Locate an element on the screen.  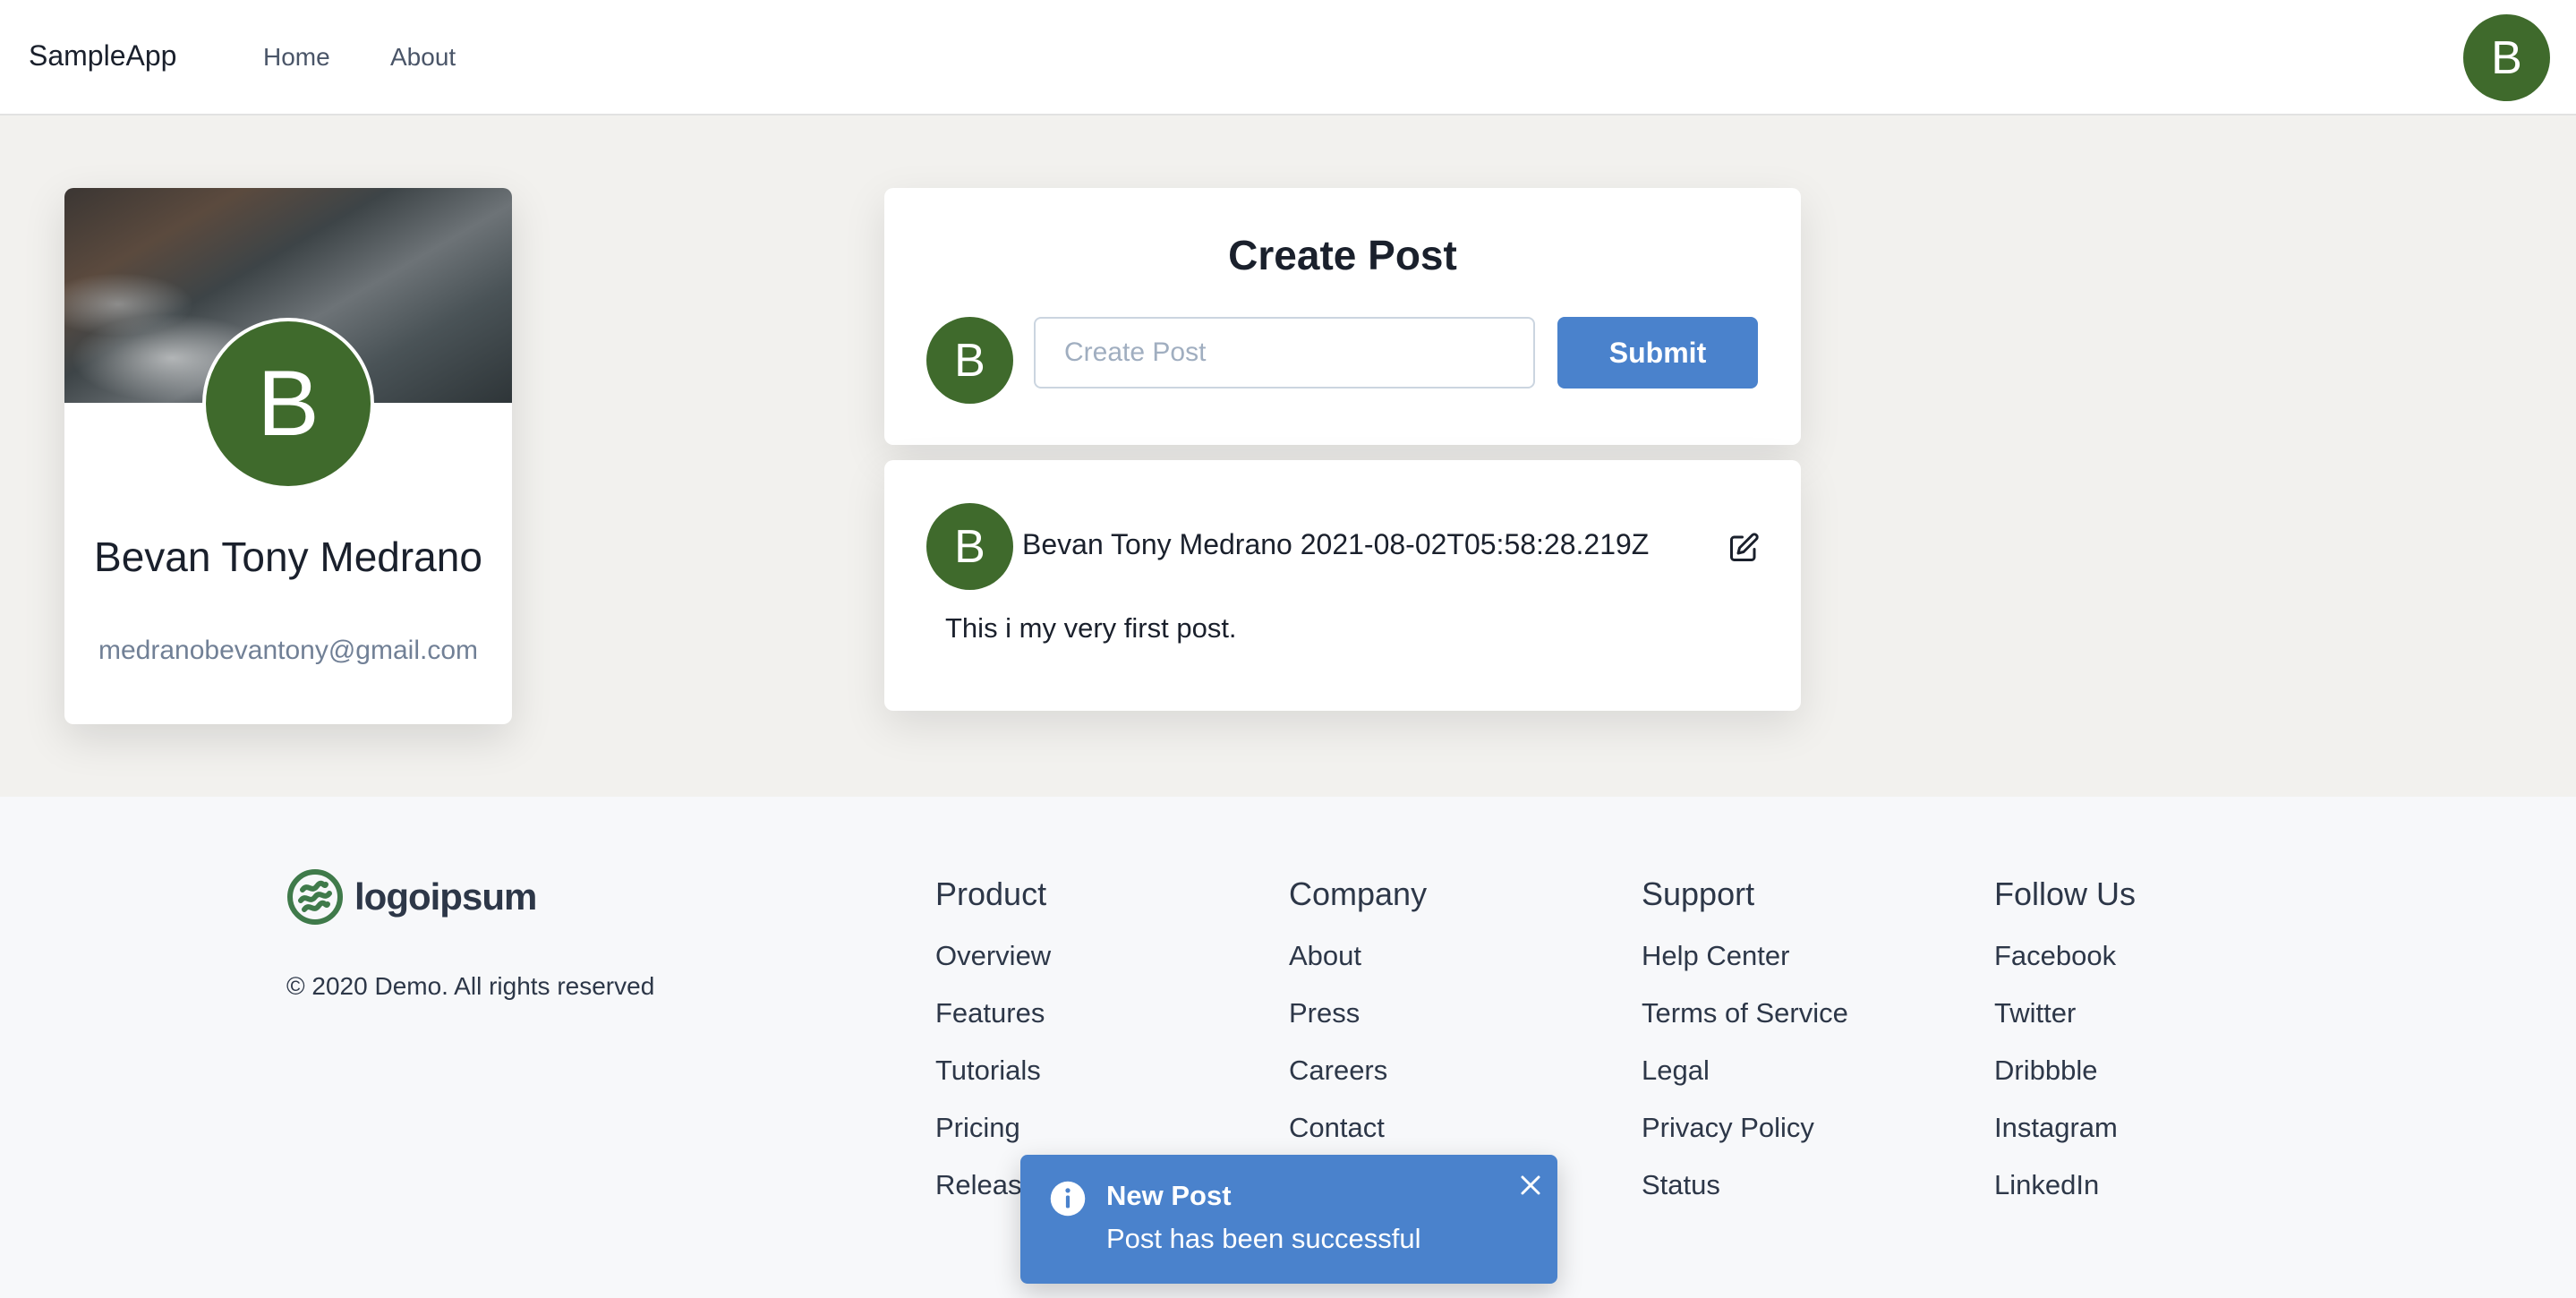
profile-avatar: B is located at coordinates (288, 404).